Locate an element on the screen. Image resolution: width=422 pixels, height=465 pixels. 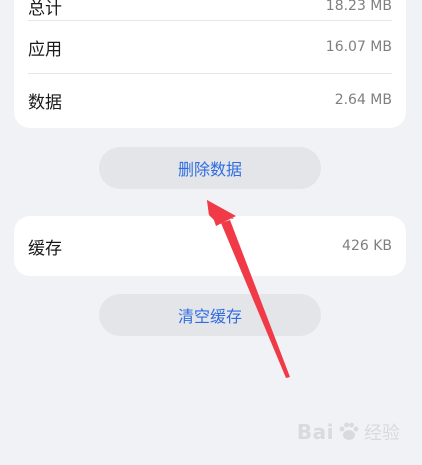
clear-cache-button: 清空缓存 is located at coordinates (210, 315).